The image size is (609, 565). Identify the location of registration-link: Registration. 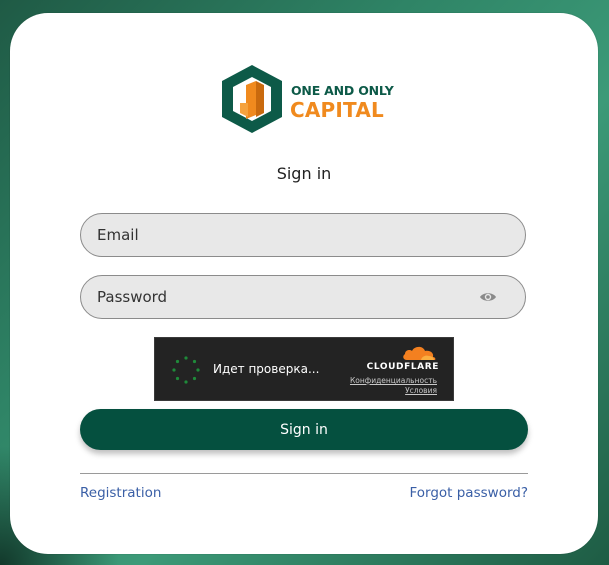
(120, 493).